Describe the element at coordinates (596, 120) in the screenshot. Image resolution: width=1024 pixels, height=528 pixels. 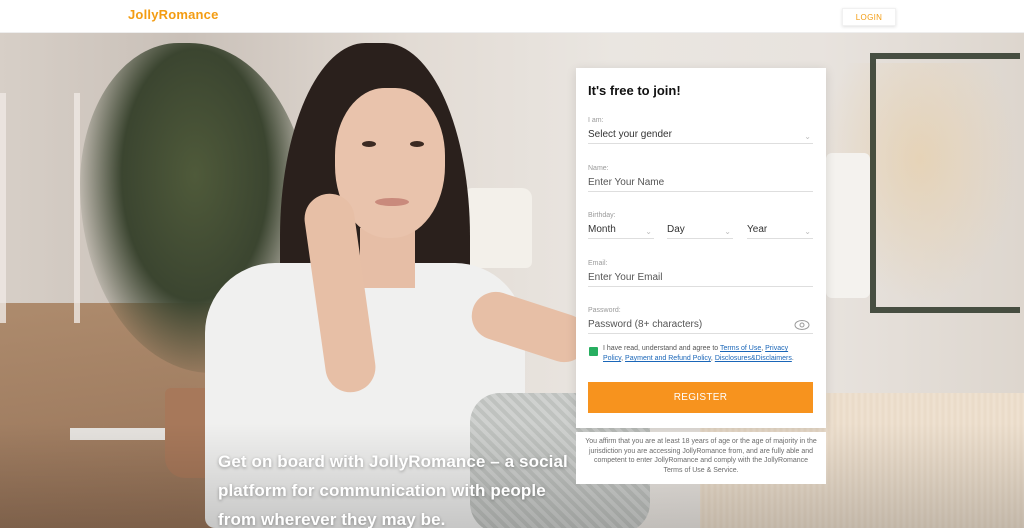
I see `gender-label: I am:` at that location.